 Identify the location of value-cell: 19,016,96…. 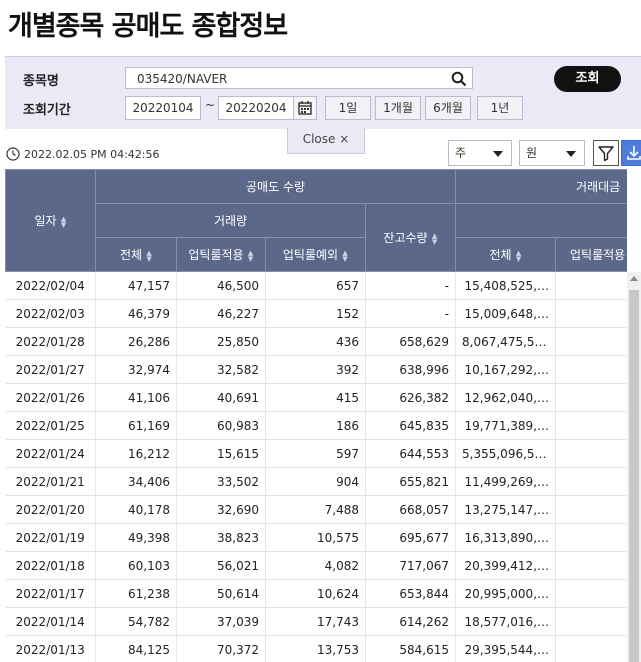
(591, 565).